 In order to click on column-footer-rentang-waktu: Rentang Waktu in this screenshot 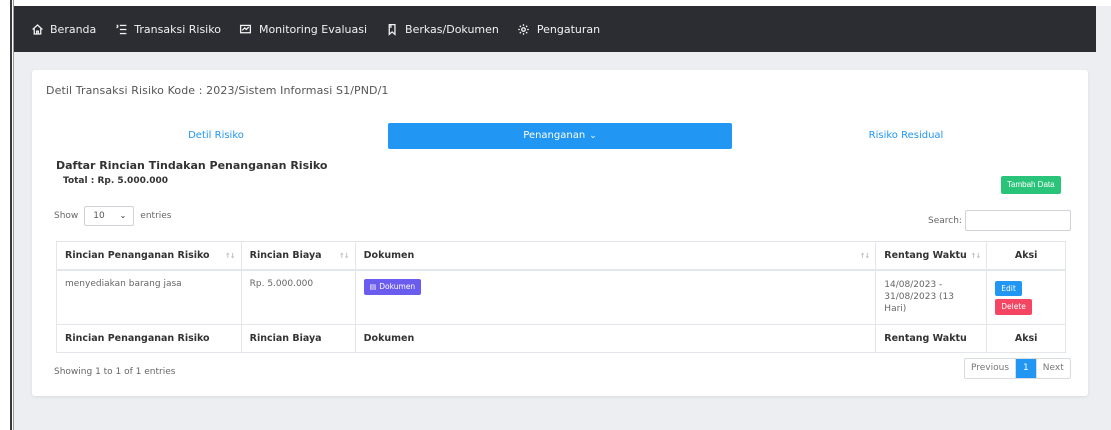, I will do `click(931, 338)`.